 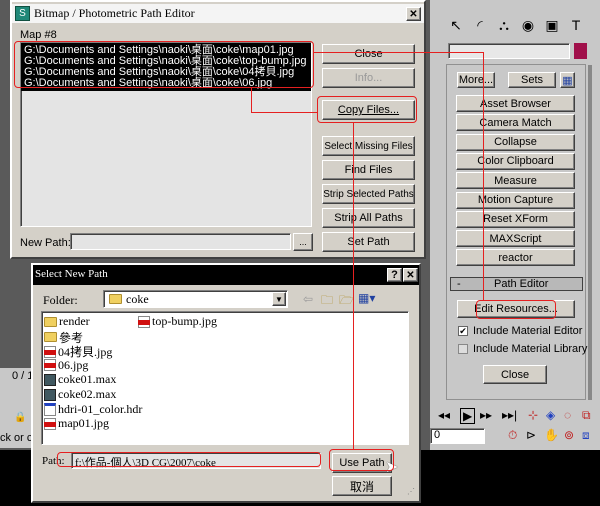 I want to click on last-frame-icon: ▸▸|, so click(x=509, y=415).